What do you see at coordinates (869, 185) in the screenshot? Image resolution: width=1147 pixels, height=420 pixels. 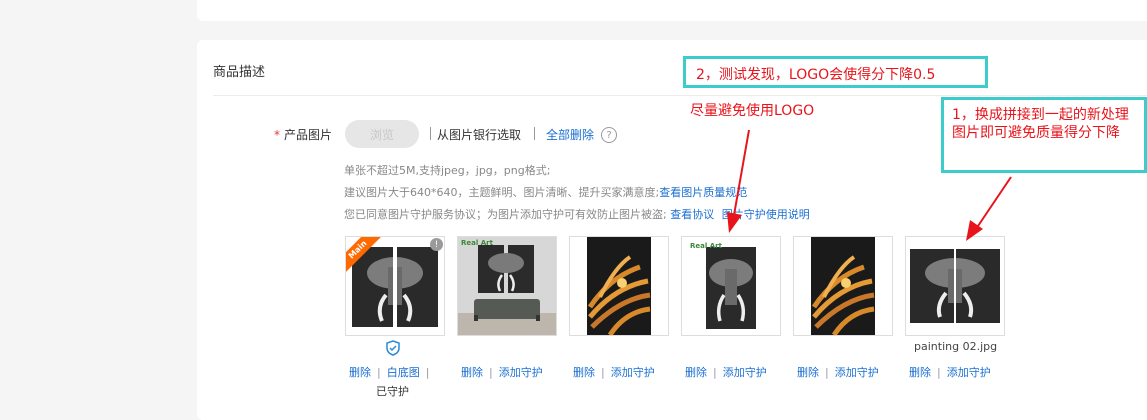 I see `annotation-arrows` at bounding box center [869, 185].